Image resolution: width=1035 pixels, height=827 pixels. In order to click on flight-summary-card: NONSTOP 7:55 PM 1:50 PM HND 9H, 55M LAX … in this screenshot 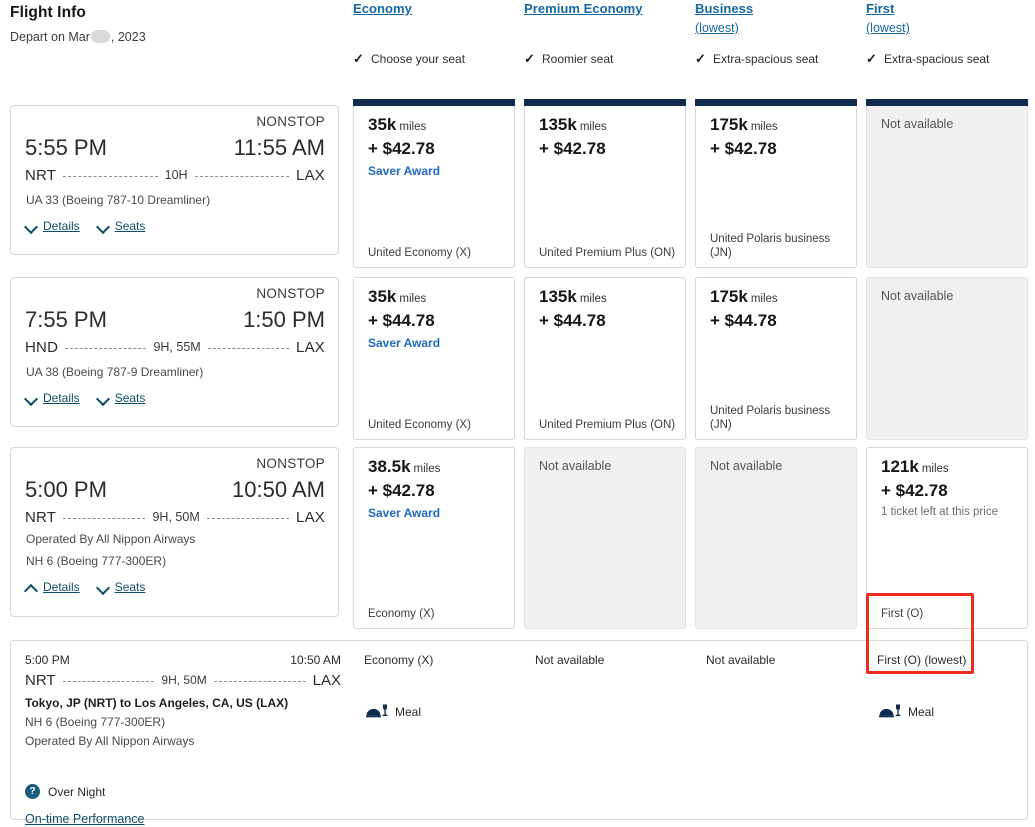, I will do `click(174, 352)`.